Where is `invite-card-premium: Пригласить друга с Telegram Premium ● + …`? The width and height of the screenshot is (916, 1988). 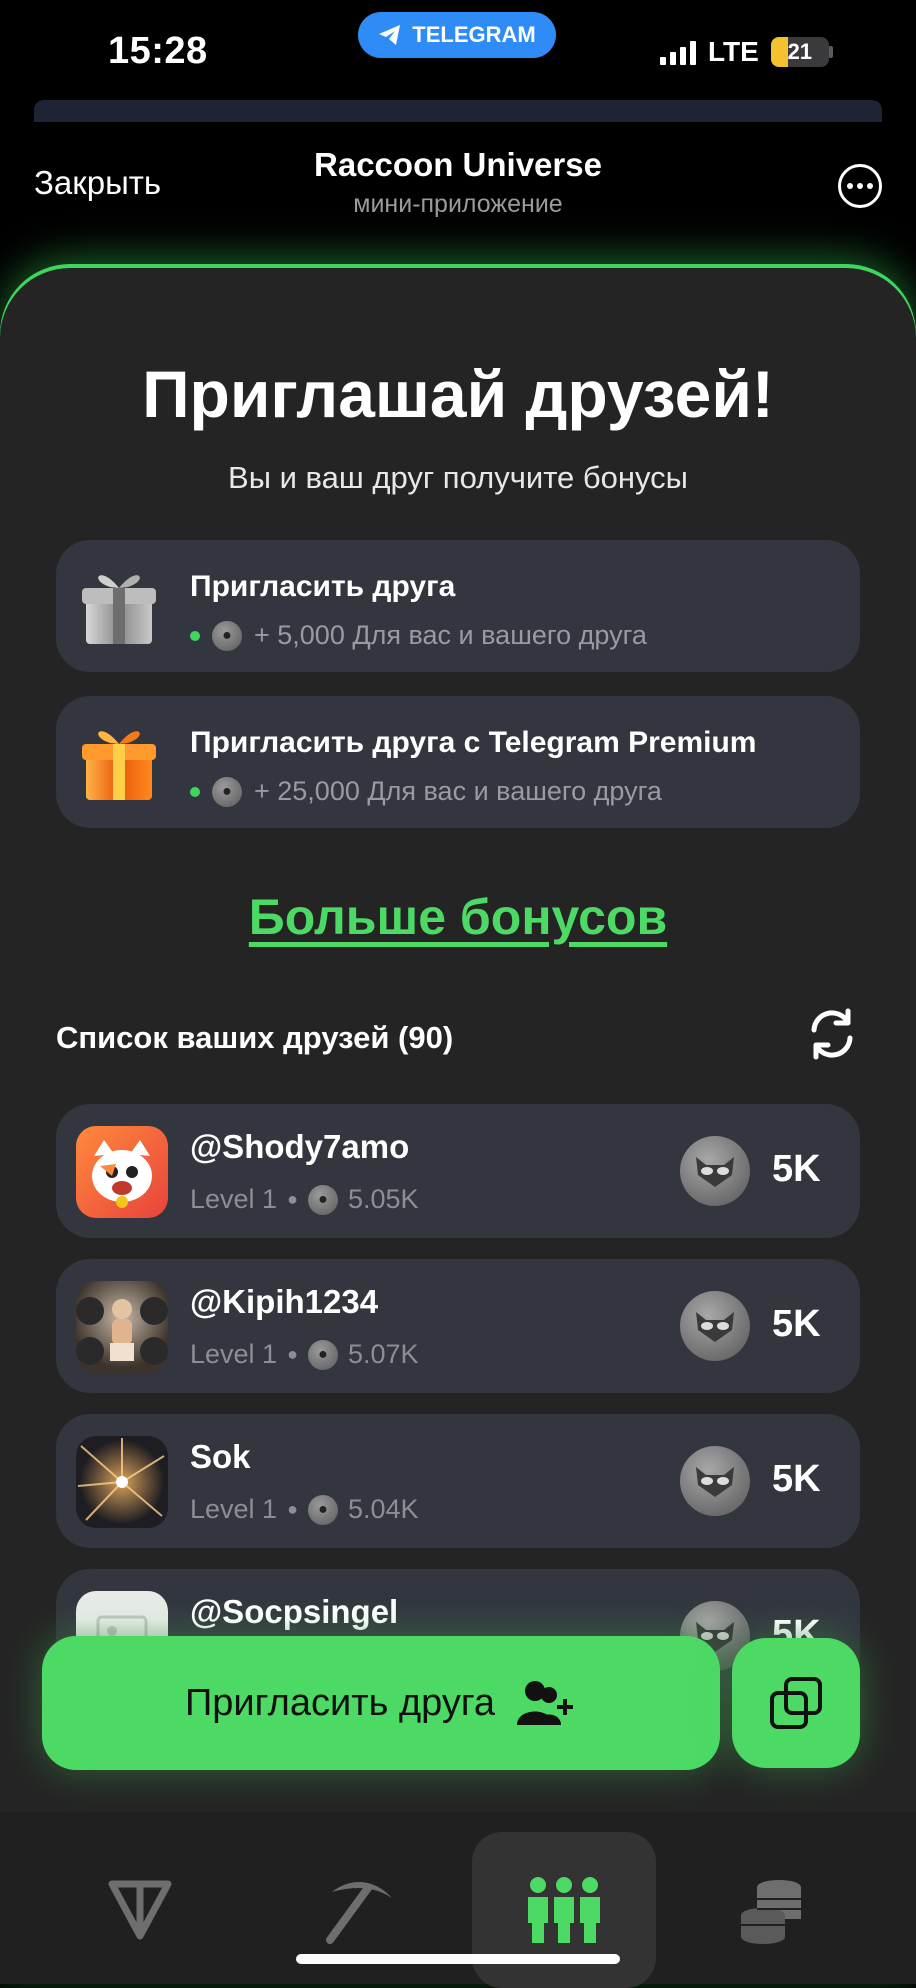 invite-card-premium: Пригласить друга с Telegram Premium ● + … is located at coordinates (458, 762).